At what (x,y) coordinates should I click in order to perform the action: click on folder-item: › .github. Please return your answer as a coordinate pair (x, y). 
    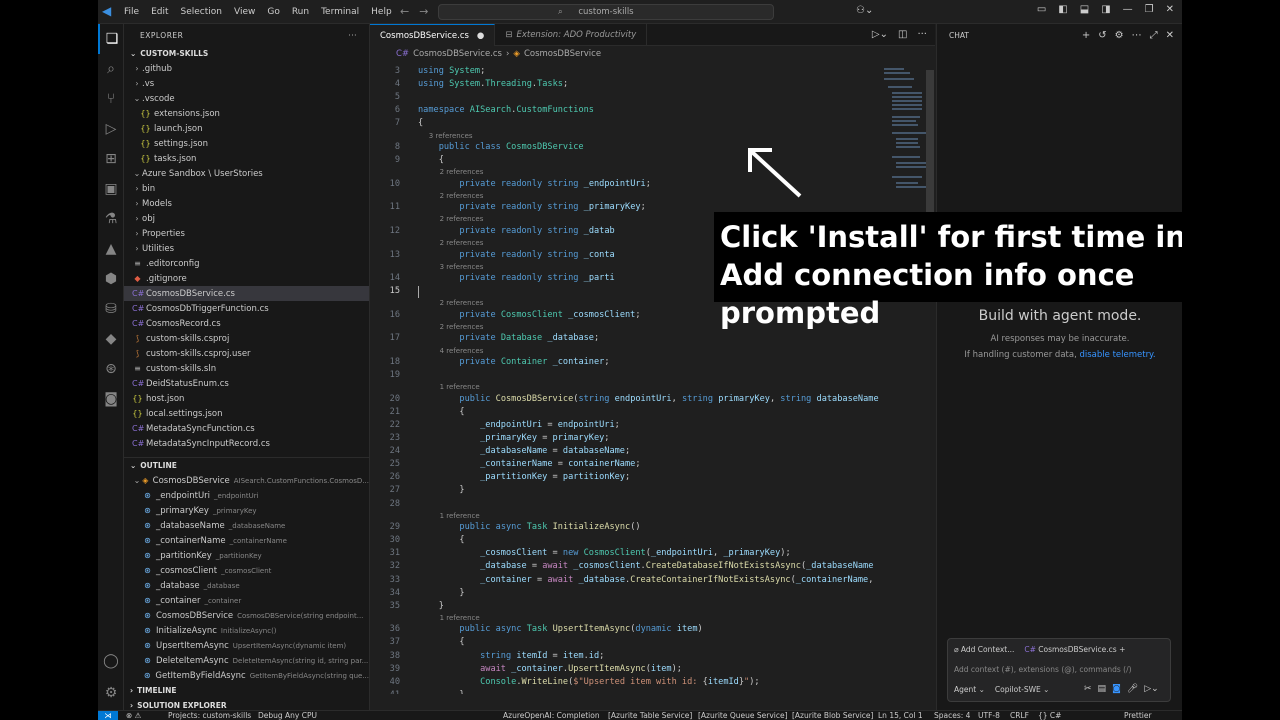
    Looking at the image, I should click on (246, 68).